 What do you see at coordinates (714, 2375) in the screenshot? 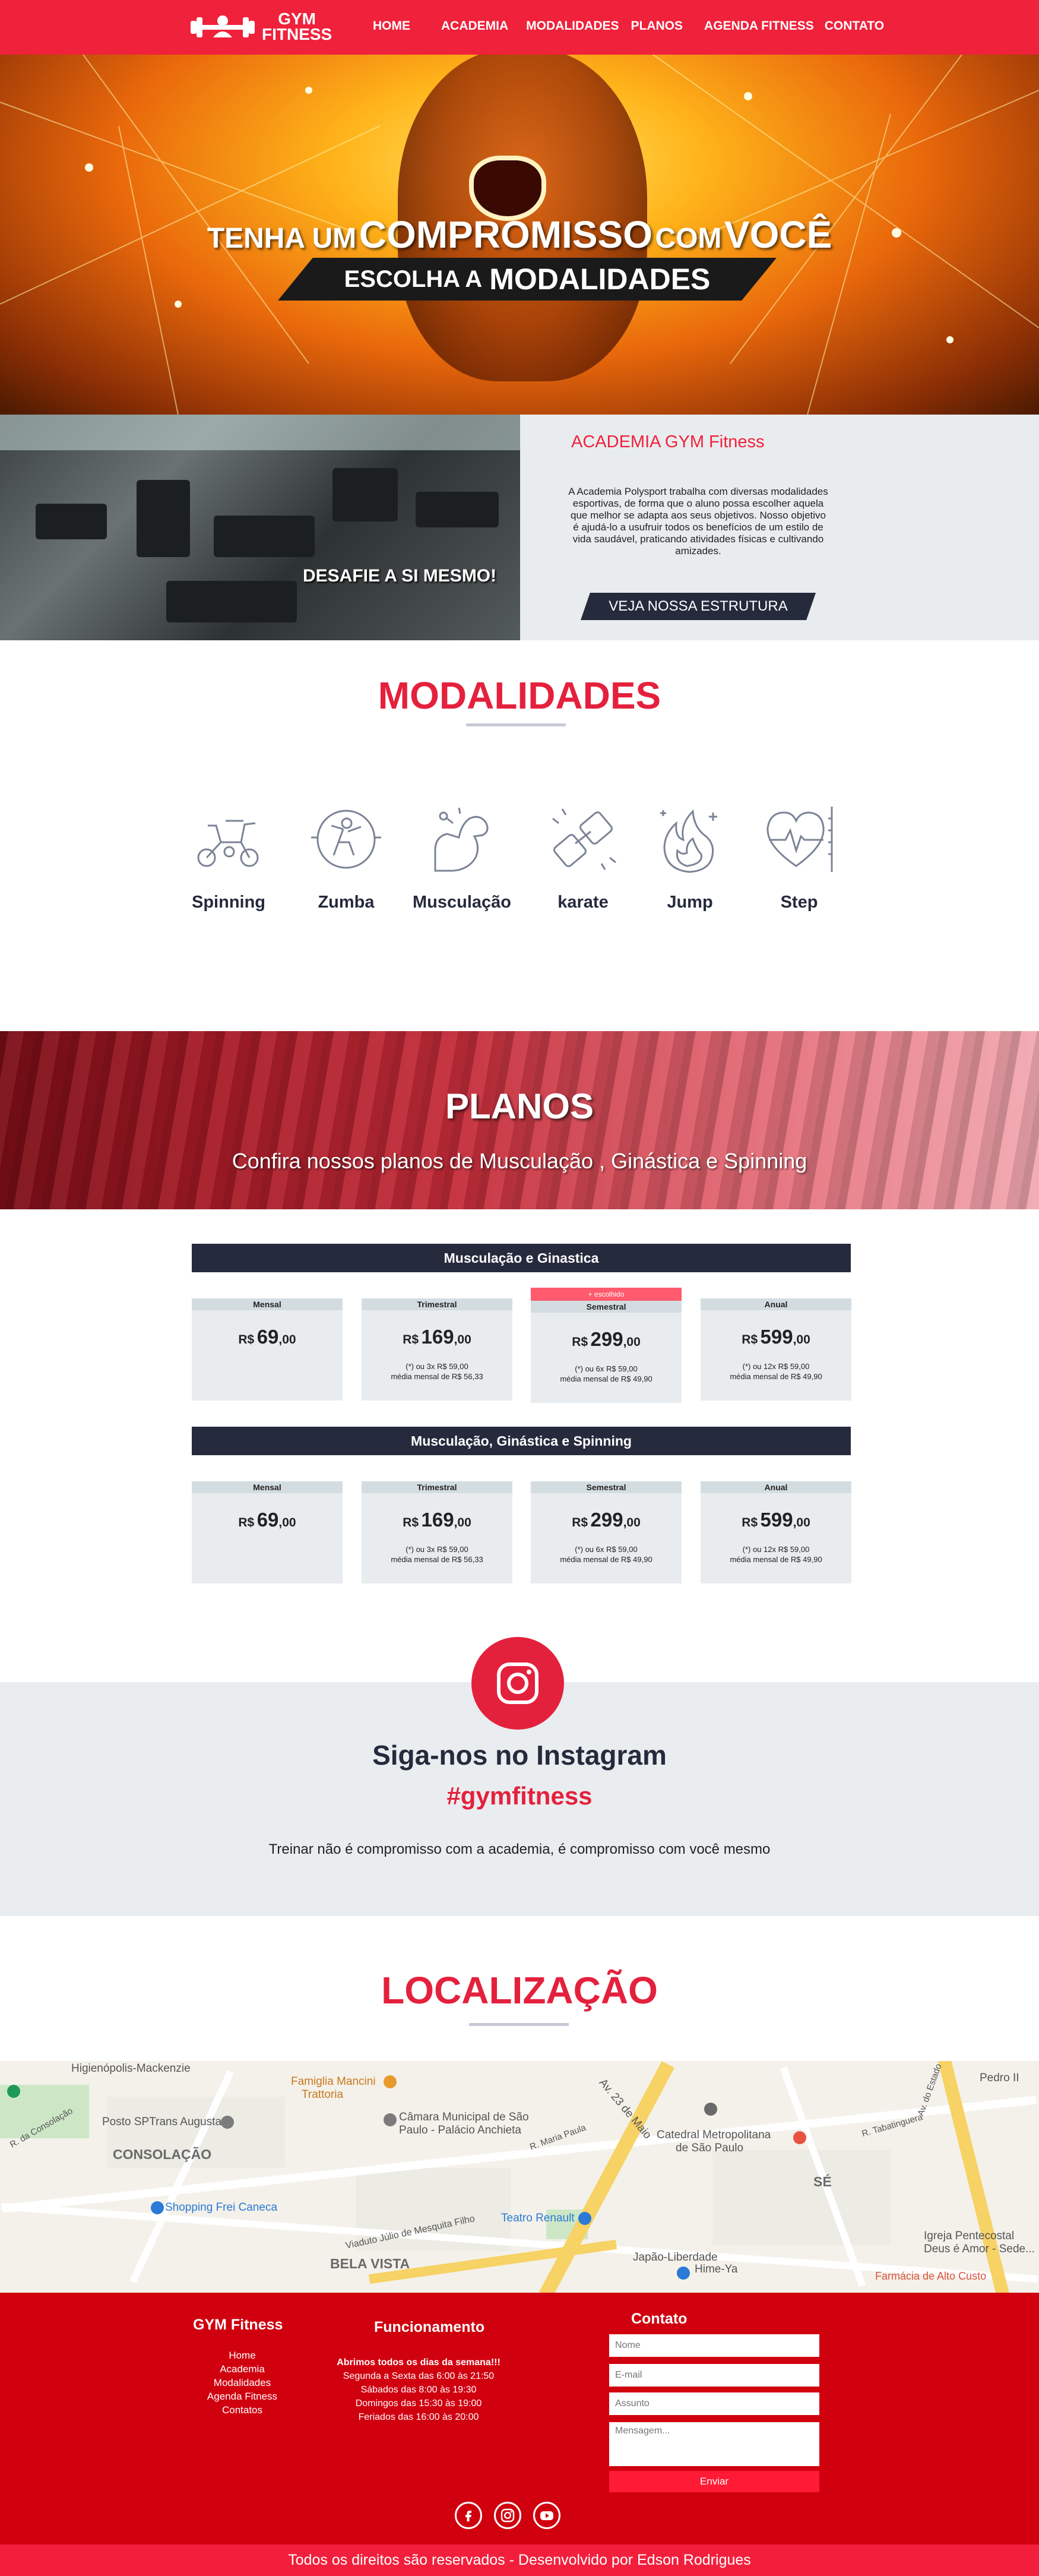
I see `email-input` at bounding box center [714, 2375].